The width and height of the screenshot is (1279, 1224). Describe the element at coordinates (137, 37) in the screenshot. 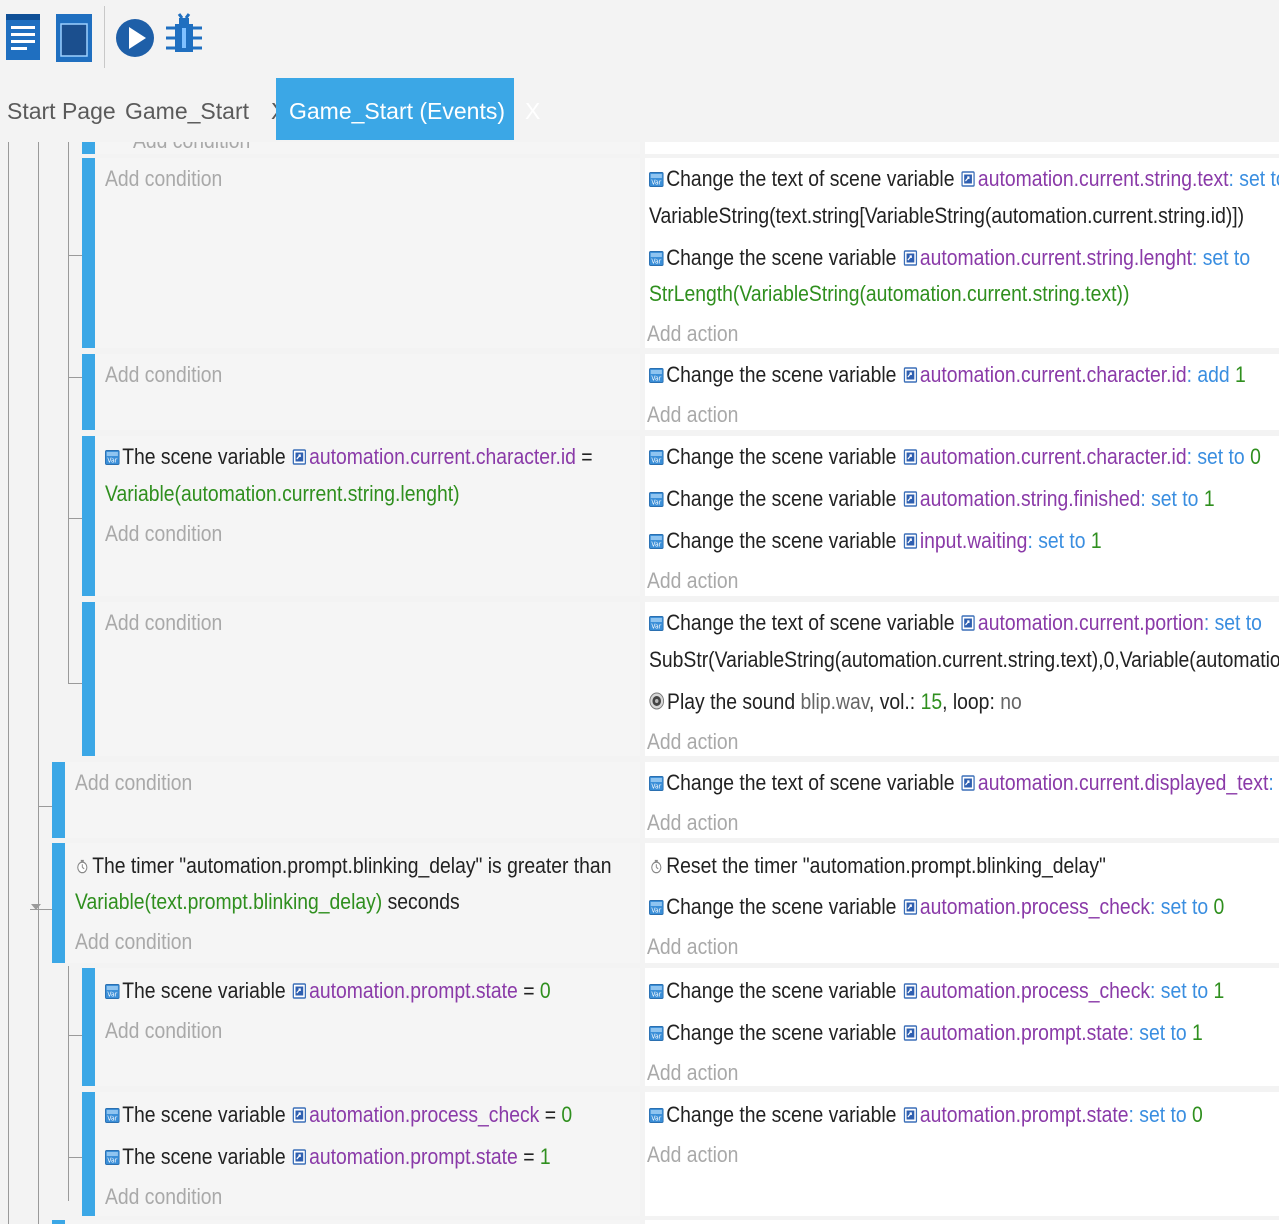

I see `preview-play-icon` at that location.